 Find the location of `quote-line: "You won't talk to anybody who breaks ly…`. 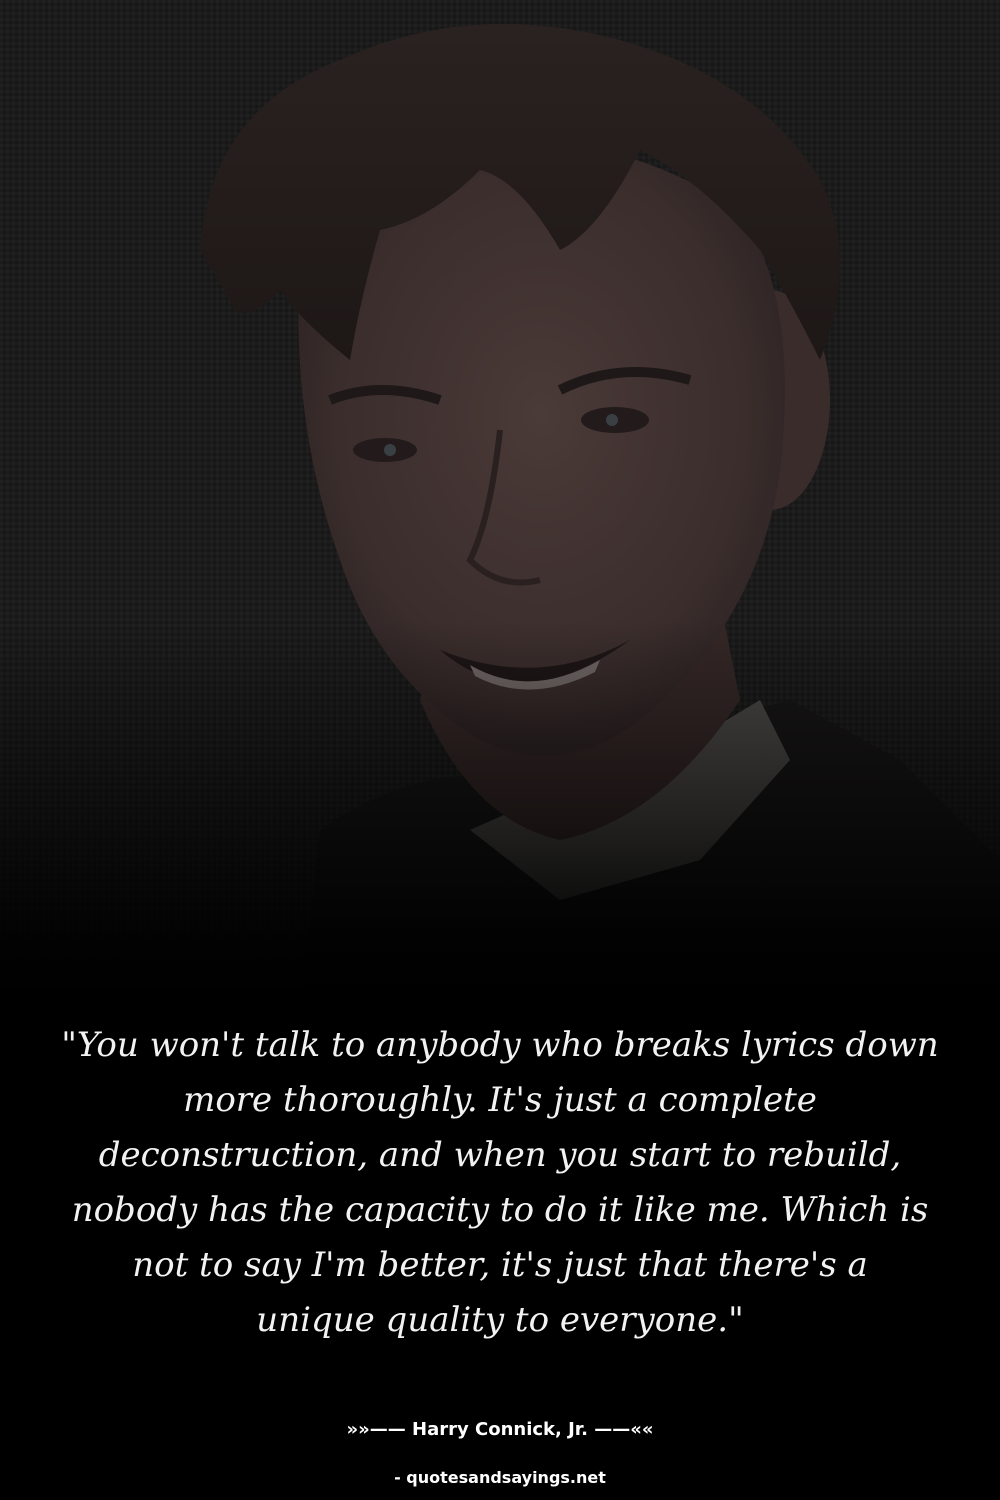

quote-line: "You won't talk to anybody who breaks ly… is located at coordinates (500, 1045).